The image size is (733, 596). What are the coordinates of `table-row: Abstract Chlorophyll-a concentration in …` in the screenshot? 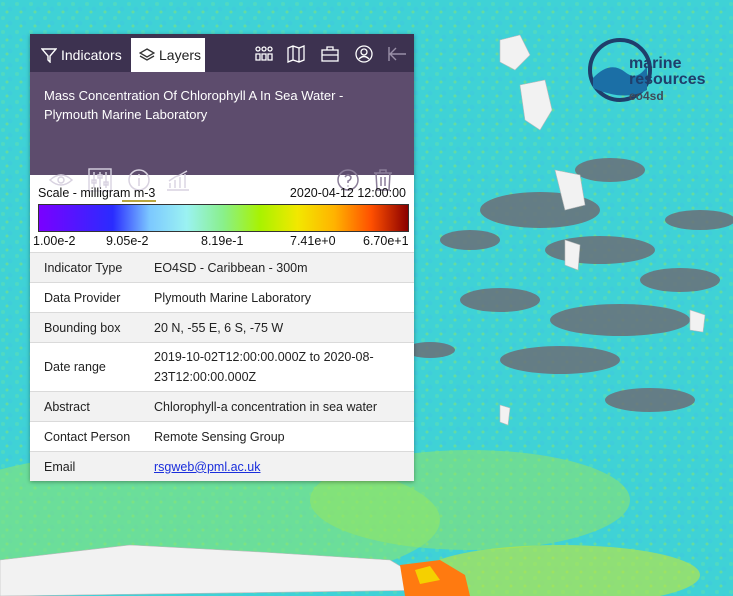 It's located at (222, 406).